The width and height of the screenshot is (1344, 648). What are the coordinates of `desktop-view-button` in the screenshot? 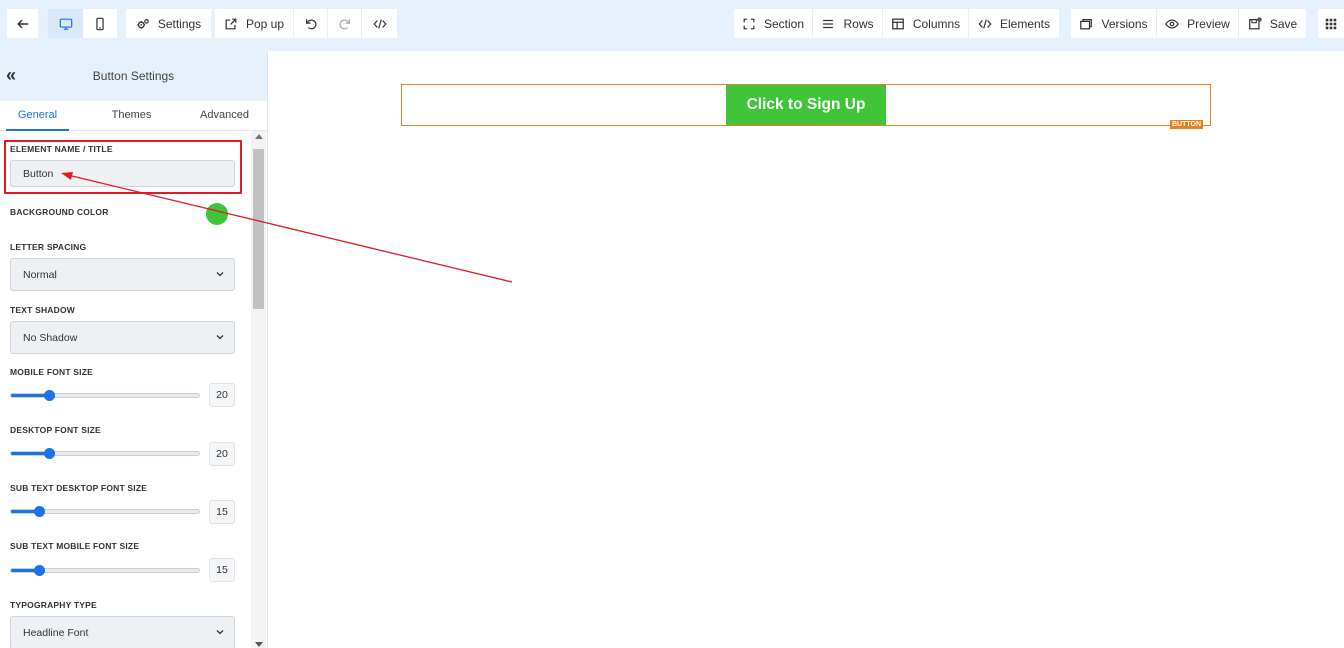 It's located at (65, 23).